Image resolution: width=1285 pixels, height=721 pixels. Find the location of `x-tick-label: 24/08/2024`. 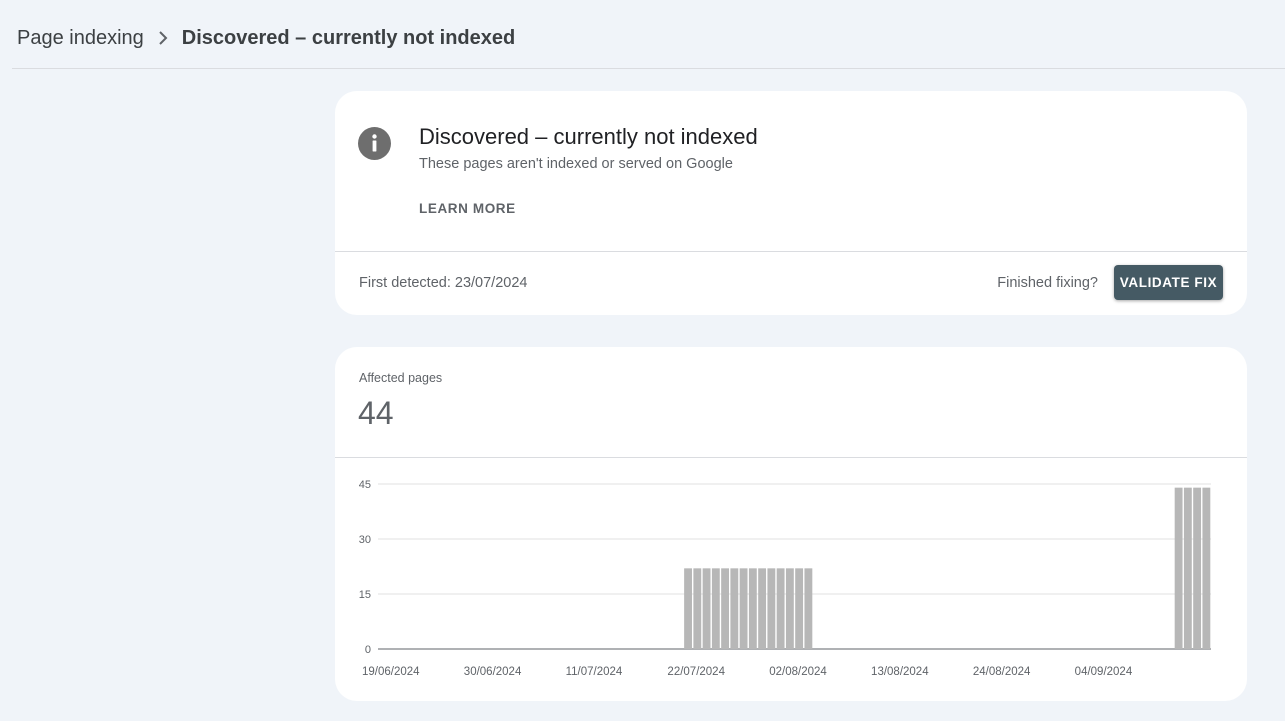

x-tick-label: 24/08/2024 is located at coordinates (1002, 672).